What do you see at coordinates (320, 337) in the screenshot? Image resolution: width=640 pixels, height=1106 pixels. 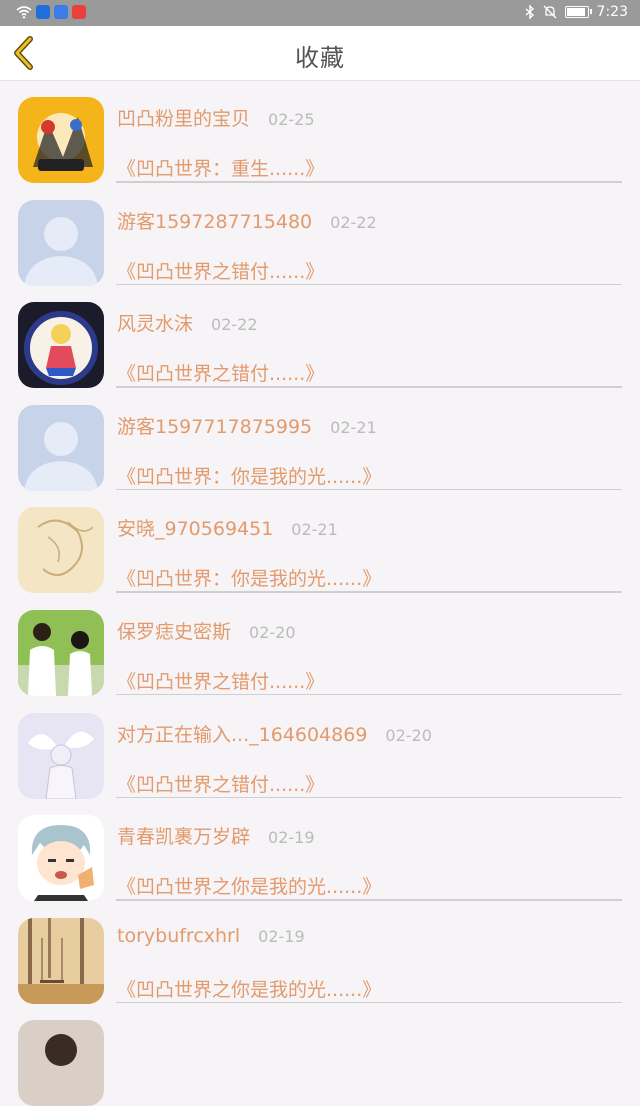 I see `list-item: 风灵水沫 02-22 《凹凸世界之错付......》` at bounding box center [320, 337].